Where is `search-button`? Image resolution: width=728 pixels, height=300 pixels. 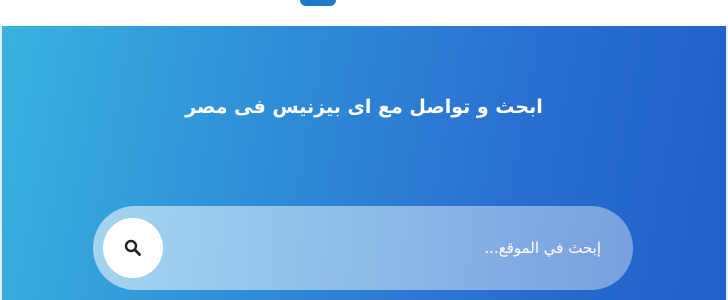 search-button is located at coordinates (133, 248).